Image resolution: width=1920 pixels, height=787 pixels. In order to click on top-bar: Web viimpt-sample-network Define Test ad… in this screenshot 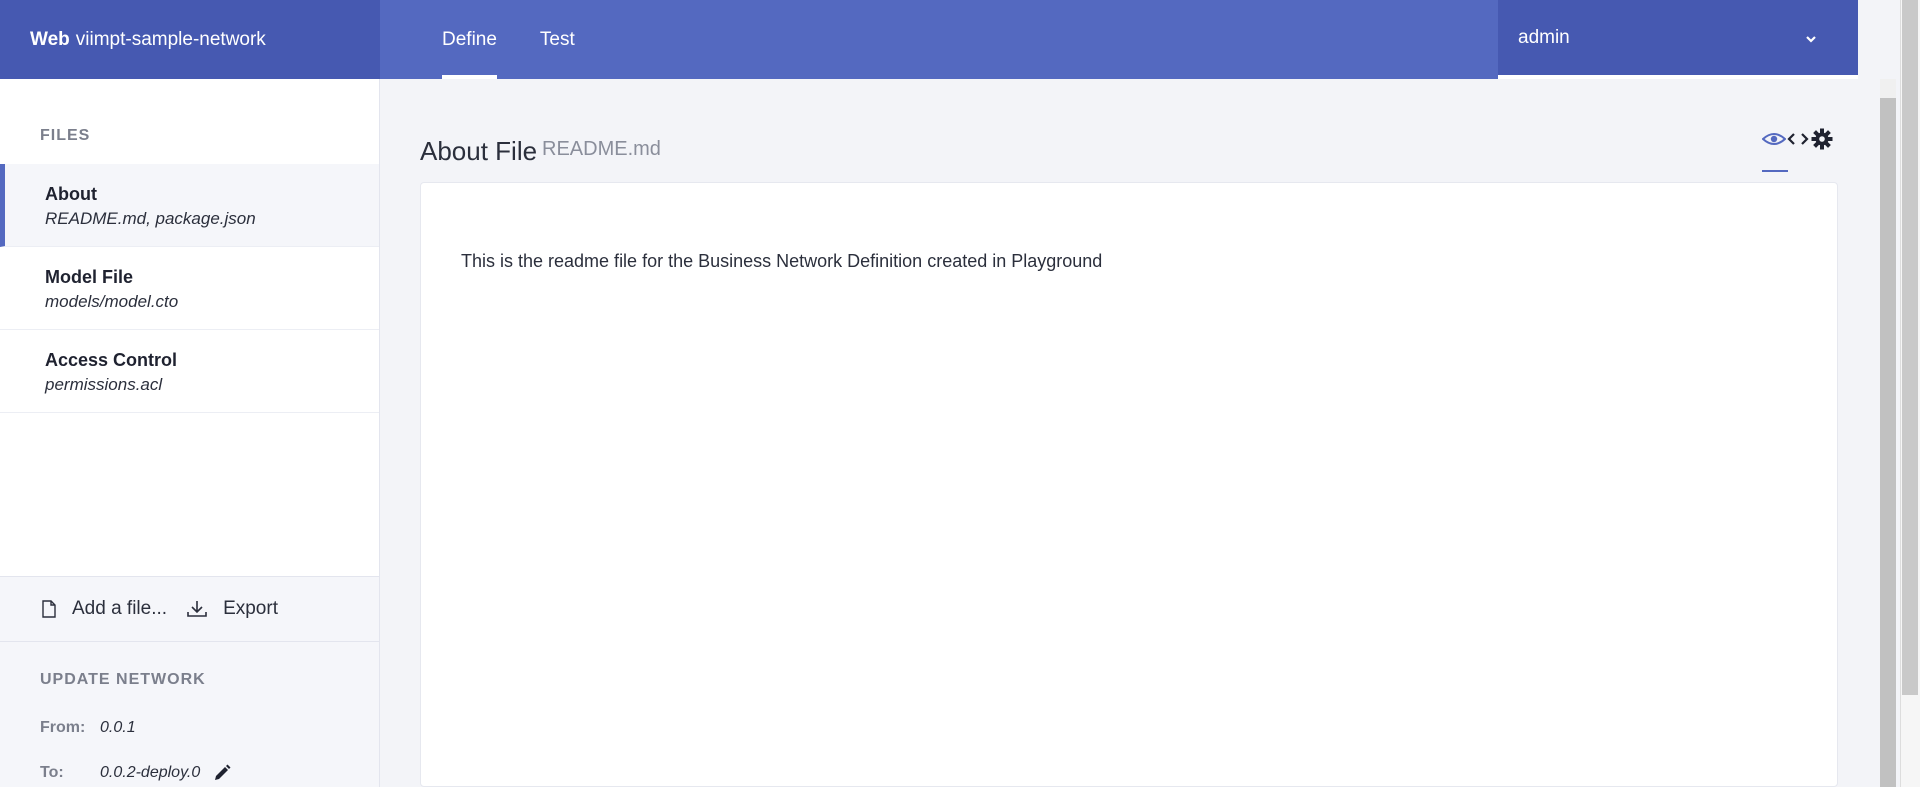, I will do `click(929, 39)`.